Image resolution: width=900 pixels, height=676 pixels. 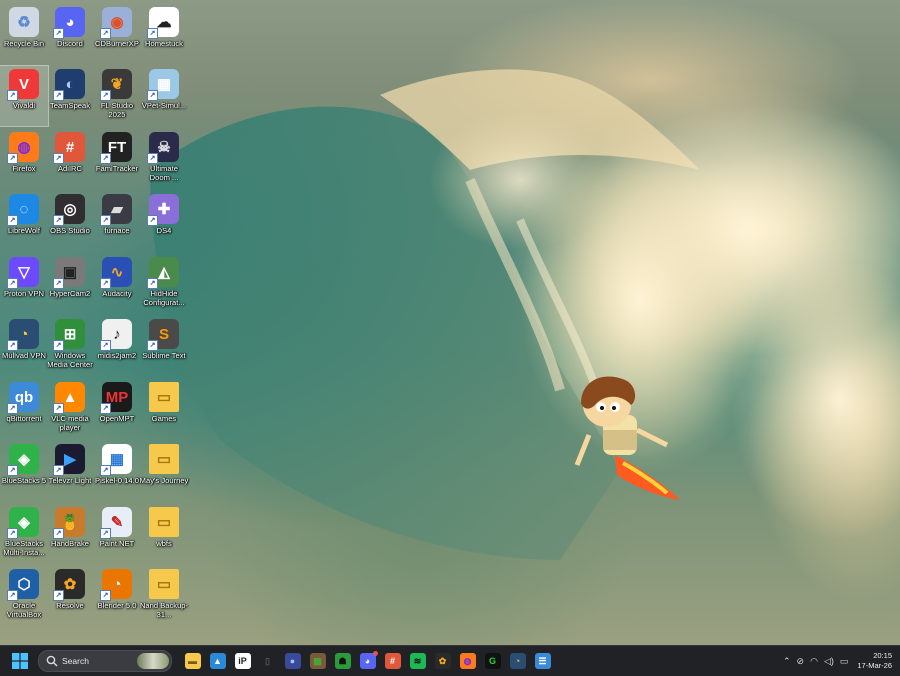 What do you see at coordinates (117, 409) in the screenshot?
I see `desktop-icon: MP ↗ OpenMPT` at bounding box center [117, 409].